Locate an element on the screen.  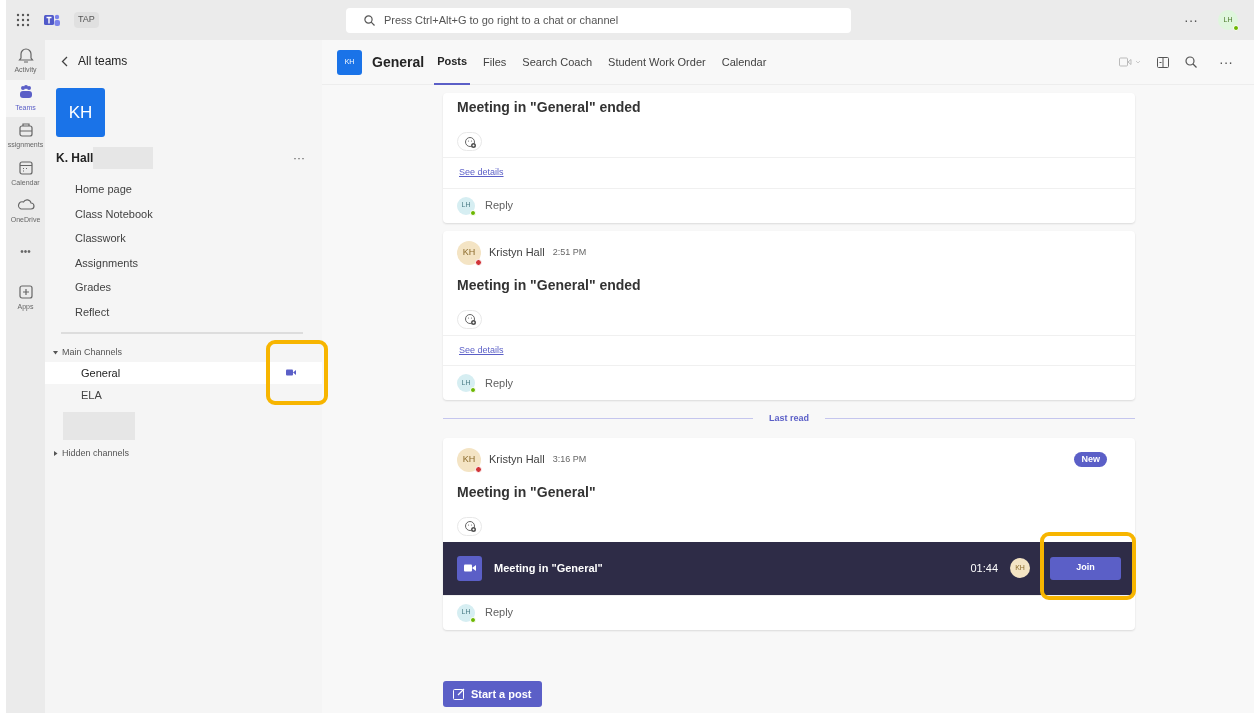
meeting-duration: 01:44 is located at coordinates (984, 568).